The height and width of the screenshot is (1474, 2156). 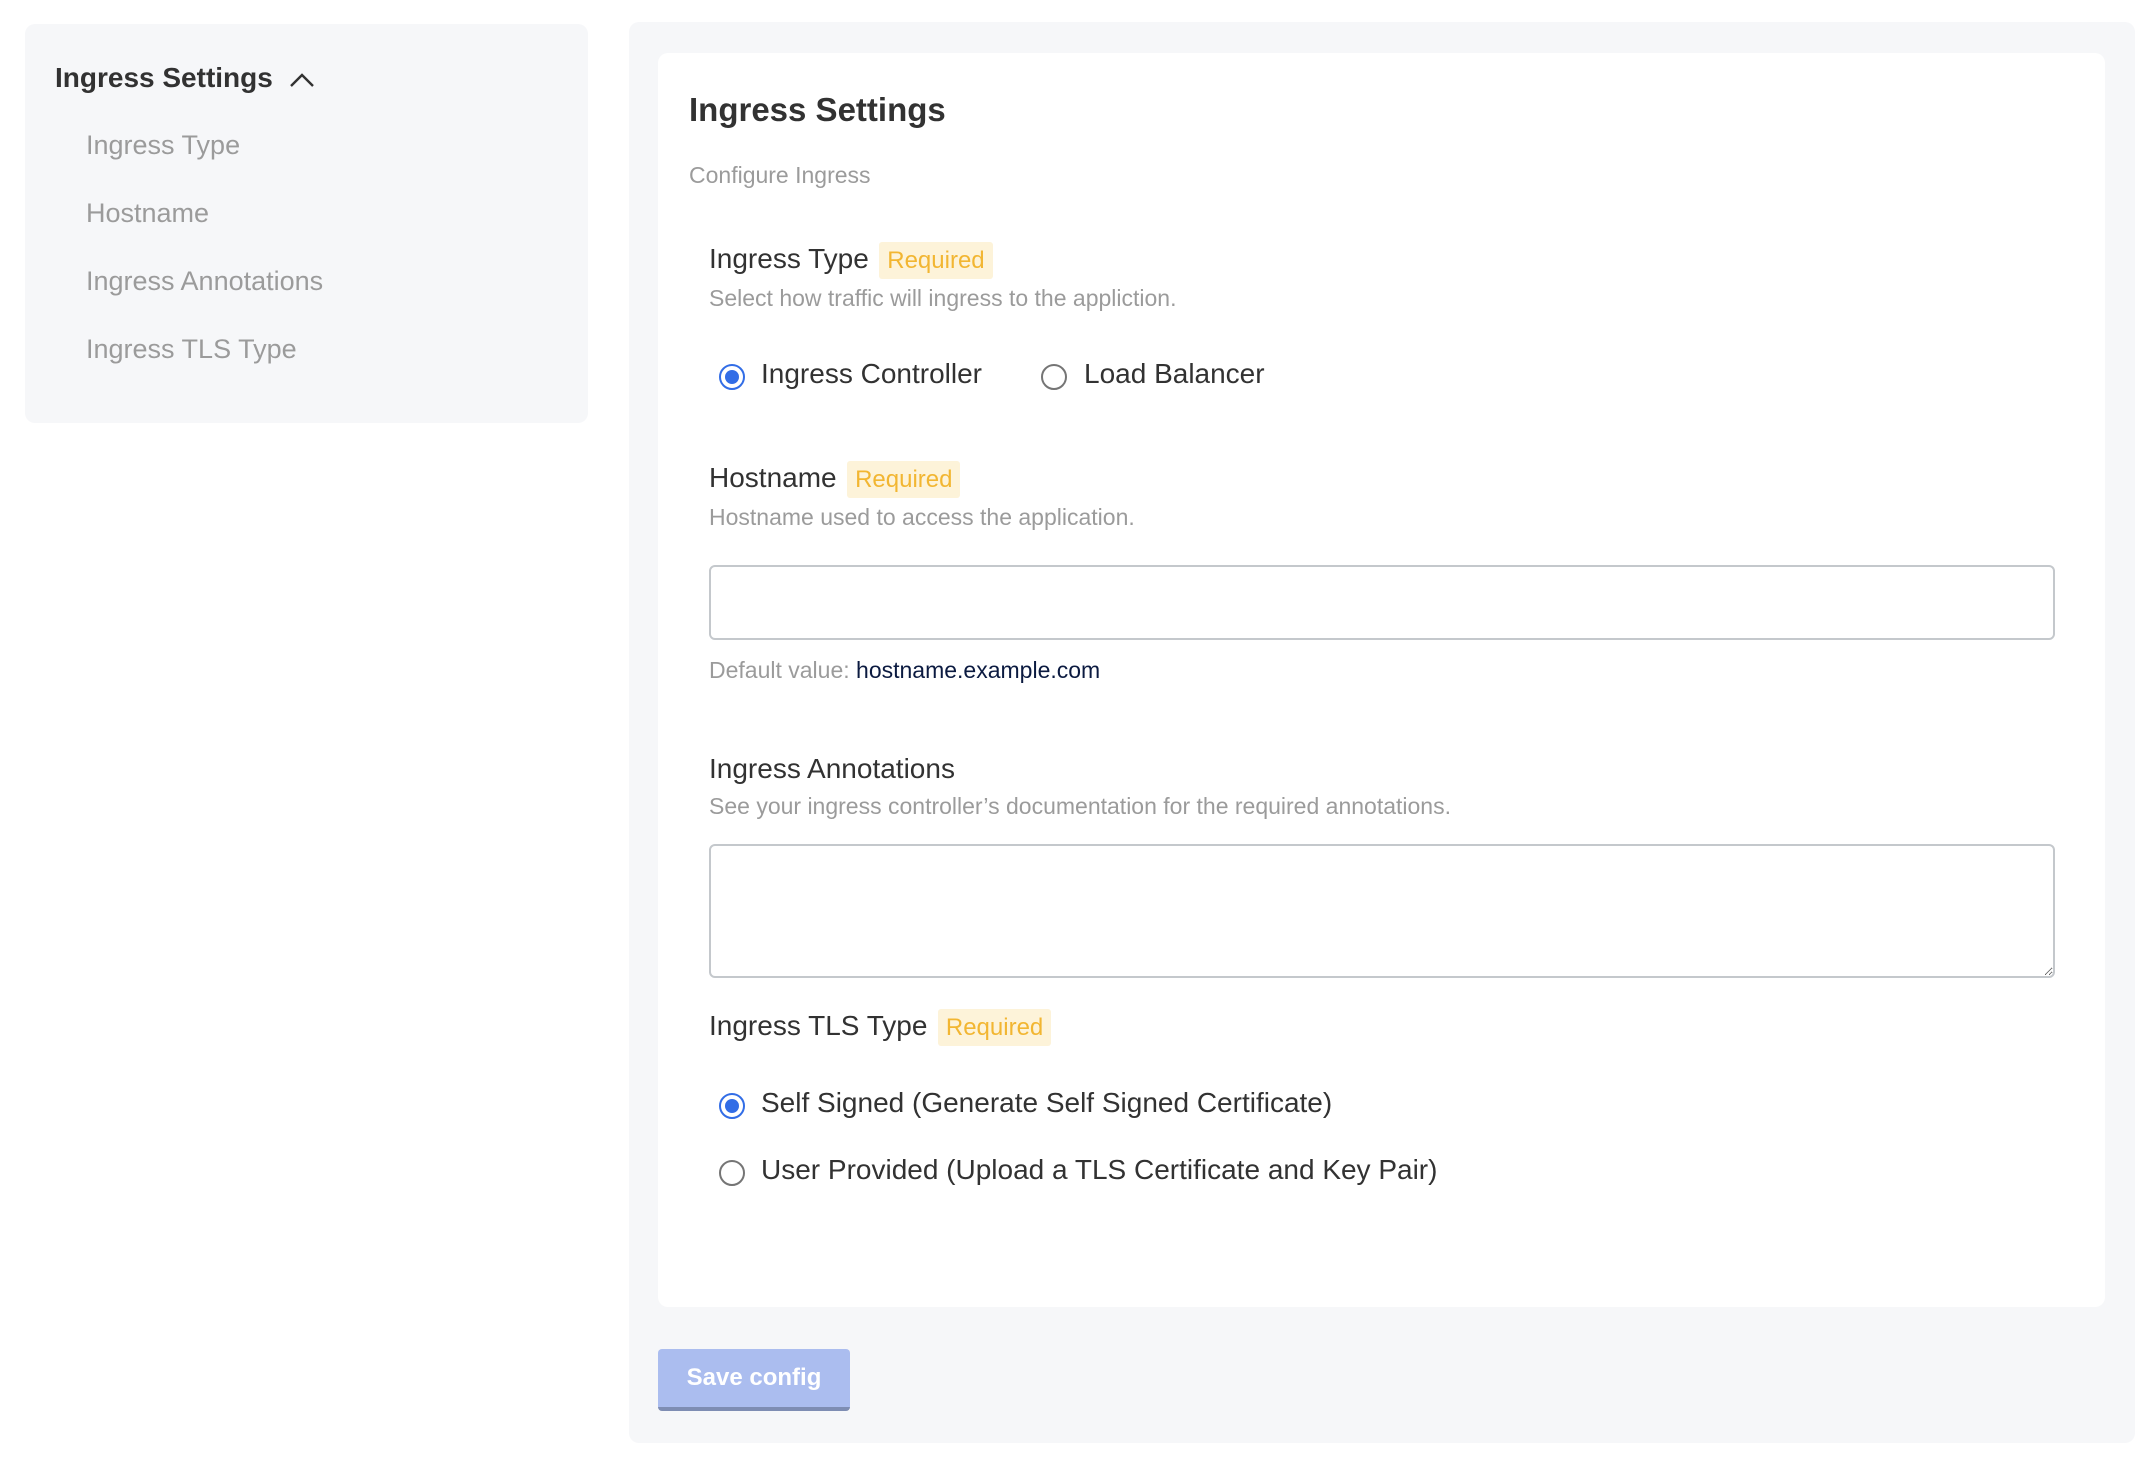 I want to click on radio-load-balancer-label: Load Balancer, so click(x=1174, y=374).